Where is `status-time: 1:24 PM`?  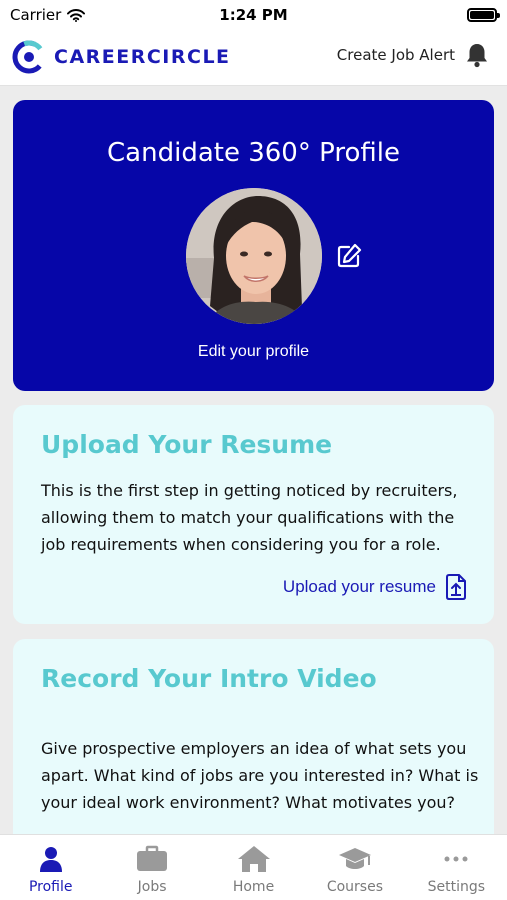 status-time: 1:24 PM is located at coordinates (253, 15).